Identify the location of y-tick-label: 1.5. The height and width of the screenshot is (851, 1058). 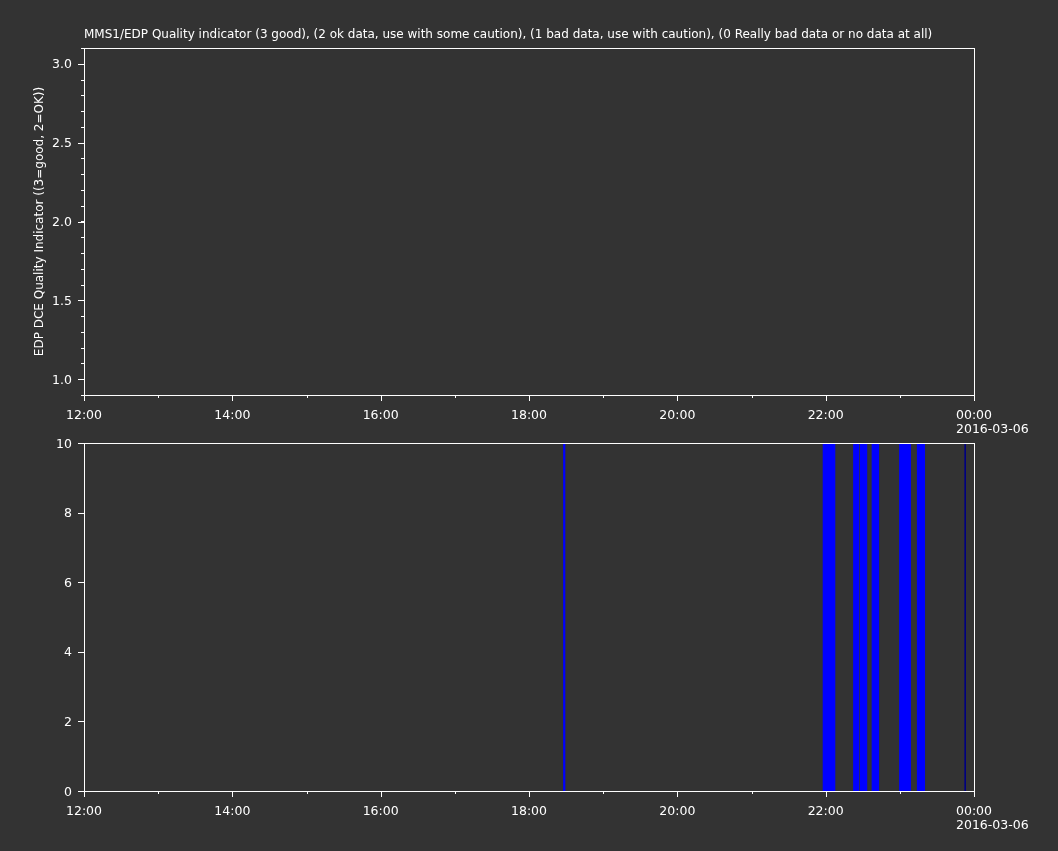
(62, 300).